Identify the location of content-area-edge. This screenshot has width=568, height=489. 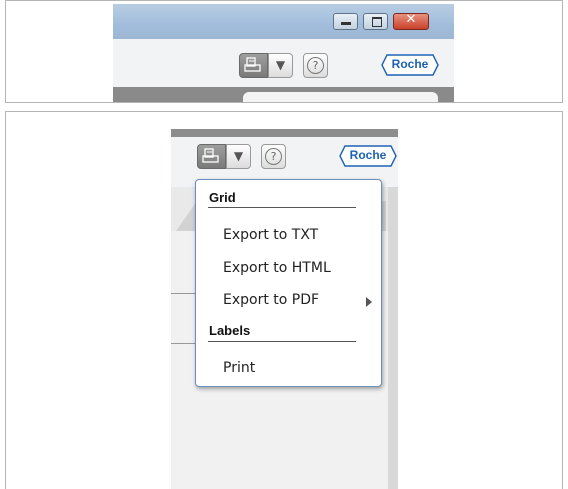
(283, 94).